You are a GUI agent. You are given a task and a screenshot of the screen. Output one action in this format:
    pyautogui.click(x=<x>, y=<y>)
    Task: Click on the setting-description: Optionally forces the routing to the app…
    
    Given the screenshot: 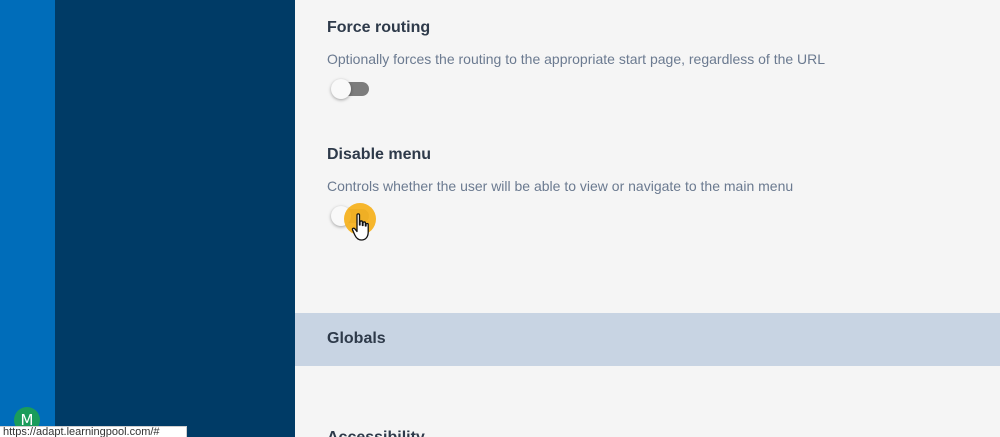 What is the action you would take?
    pyautogui.click(x=576, y=59)
    